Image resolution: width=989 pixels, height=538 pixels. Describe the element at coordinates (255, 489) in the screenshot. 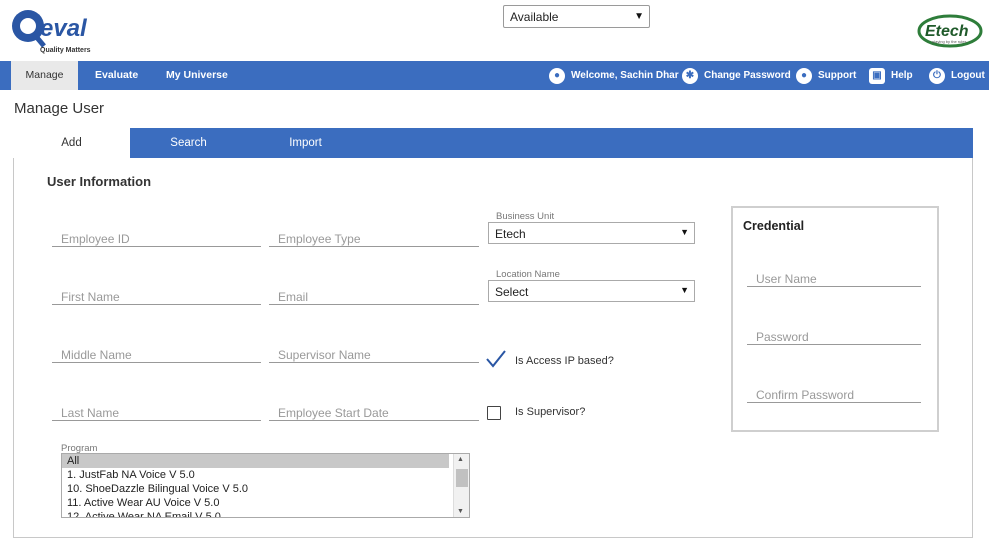

I see `list-item: 10. ShoeDazzle Bilingual Voice V 5.0` at that location.